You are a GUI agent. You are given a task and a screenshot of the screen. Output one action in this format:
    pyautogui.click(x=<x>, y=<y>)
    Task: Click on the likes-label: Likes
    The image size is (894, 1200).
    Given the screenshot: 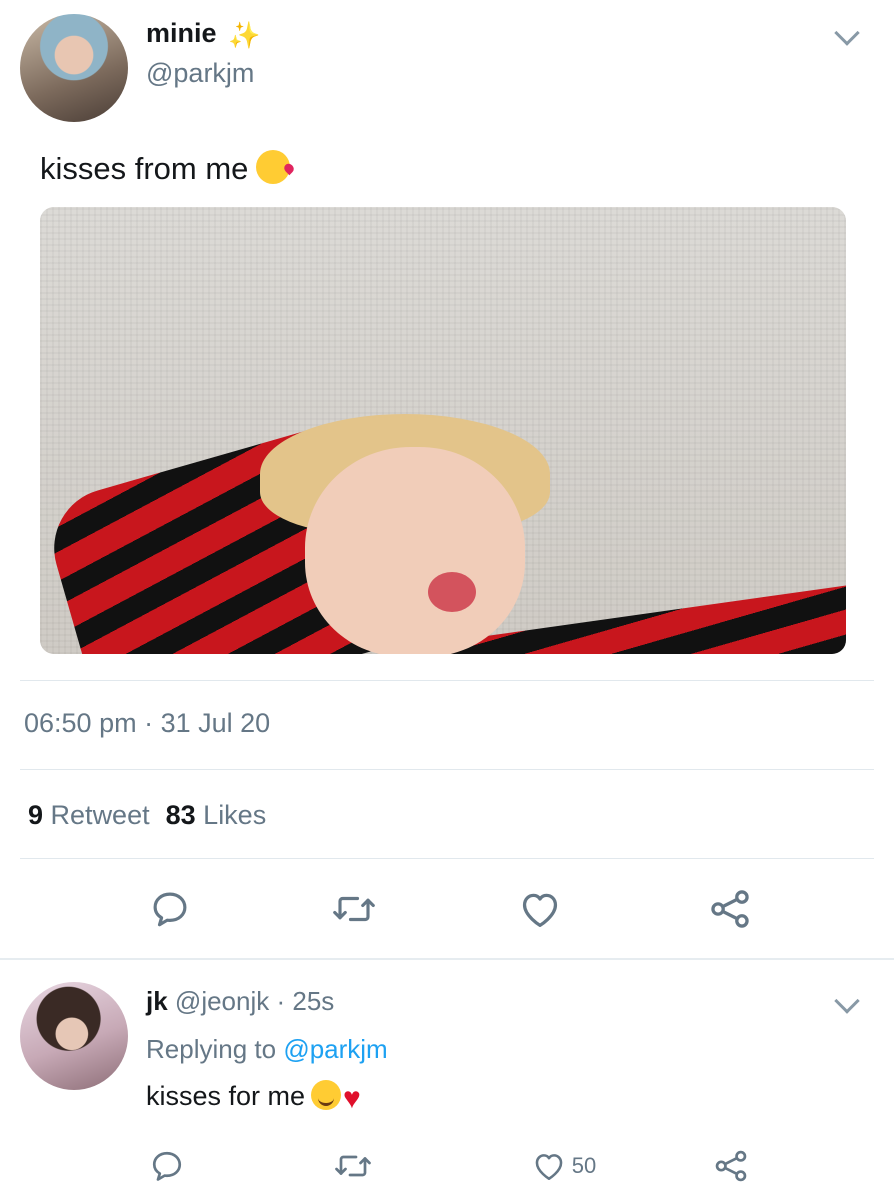 What is the action you would take?
    pyautogui.click(x=234, y=815)
    